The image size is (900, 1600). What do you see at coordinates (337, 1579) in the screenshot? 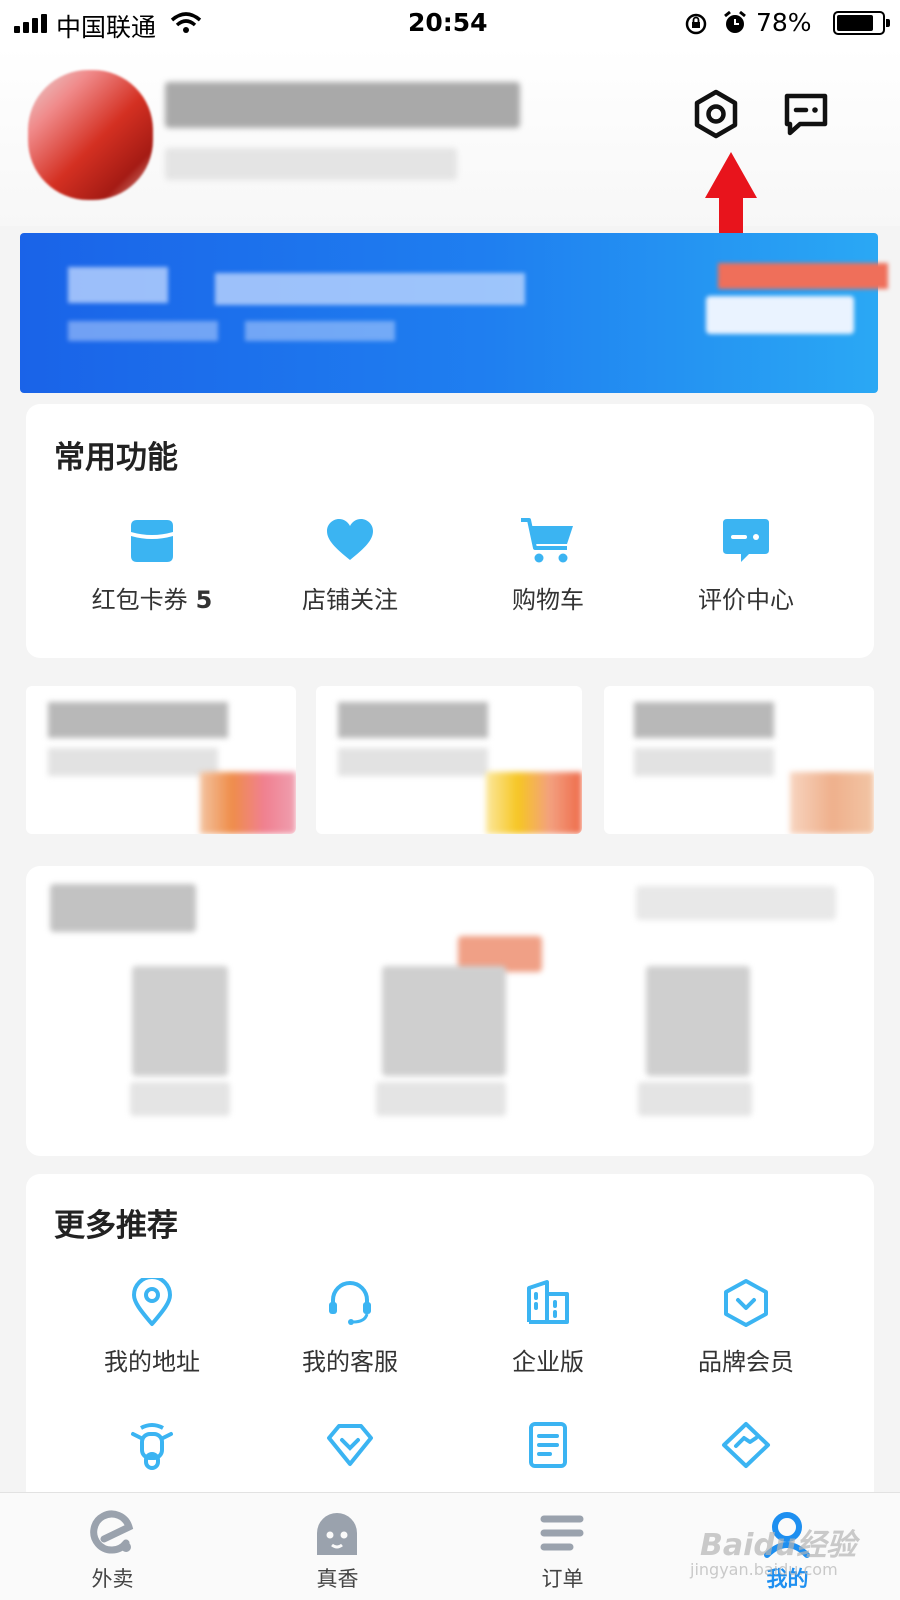
I see `tab-label: 真香` at bounding box center [337, 1579].